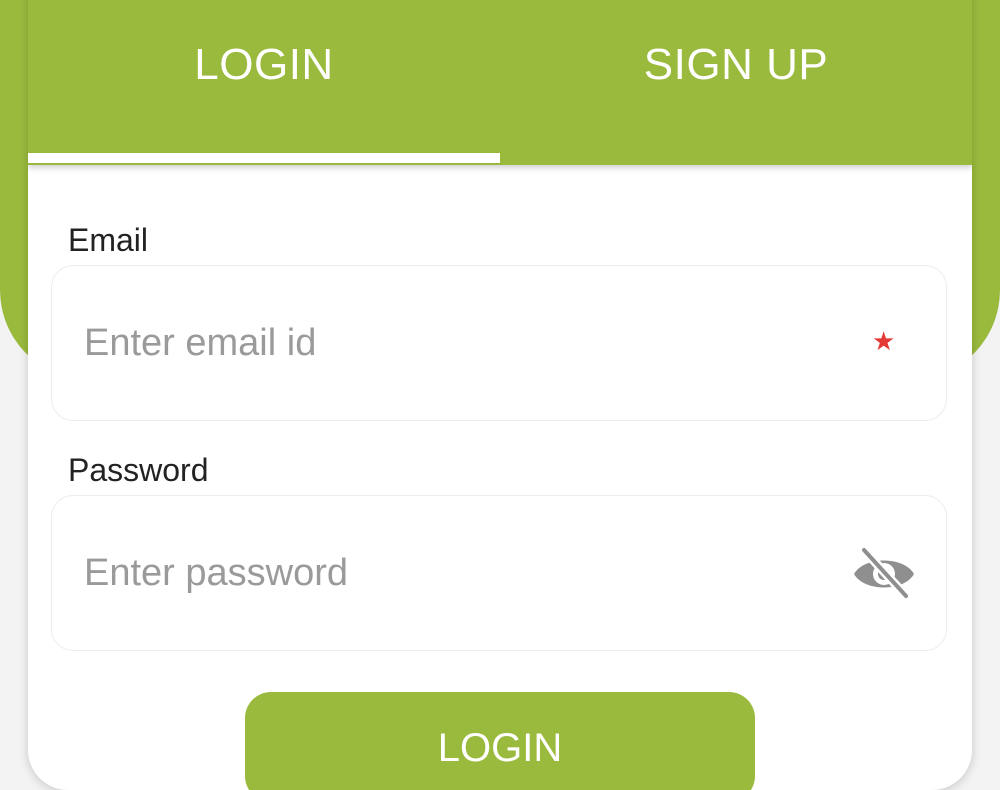  I want to click on login-button: LOGIN, so click(500, 741).